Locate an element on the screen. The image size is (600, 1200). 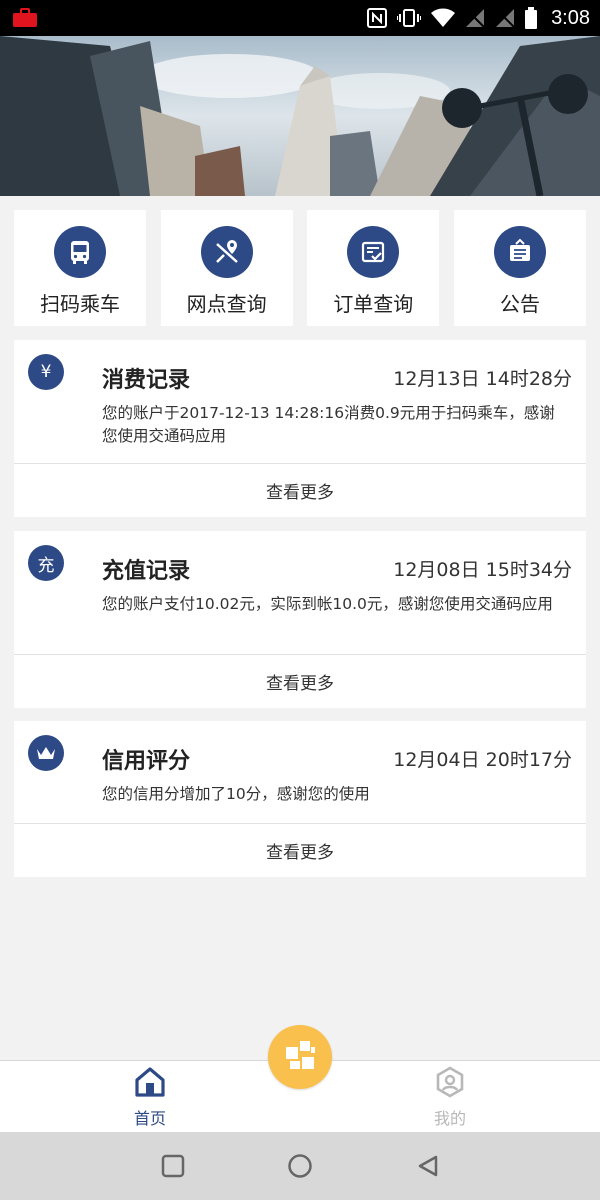
card-description: 您的信用分增加了10分，感谢您的使用 is located at coordinates (236, 794).